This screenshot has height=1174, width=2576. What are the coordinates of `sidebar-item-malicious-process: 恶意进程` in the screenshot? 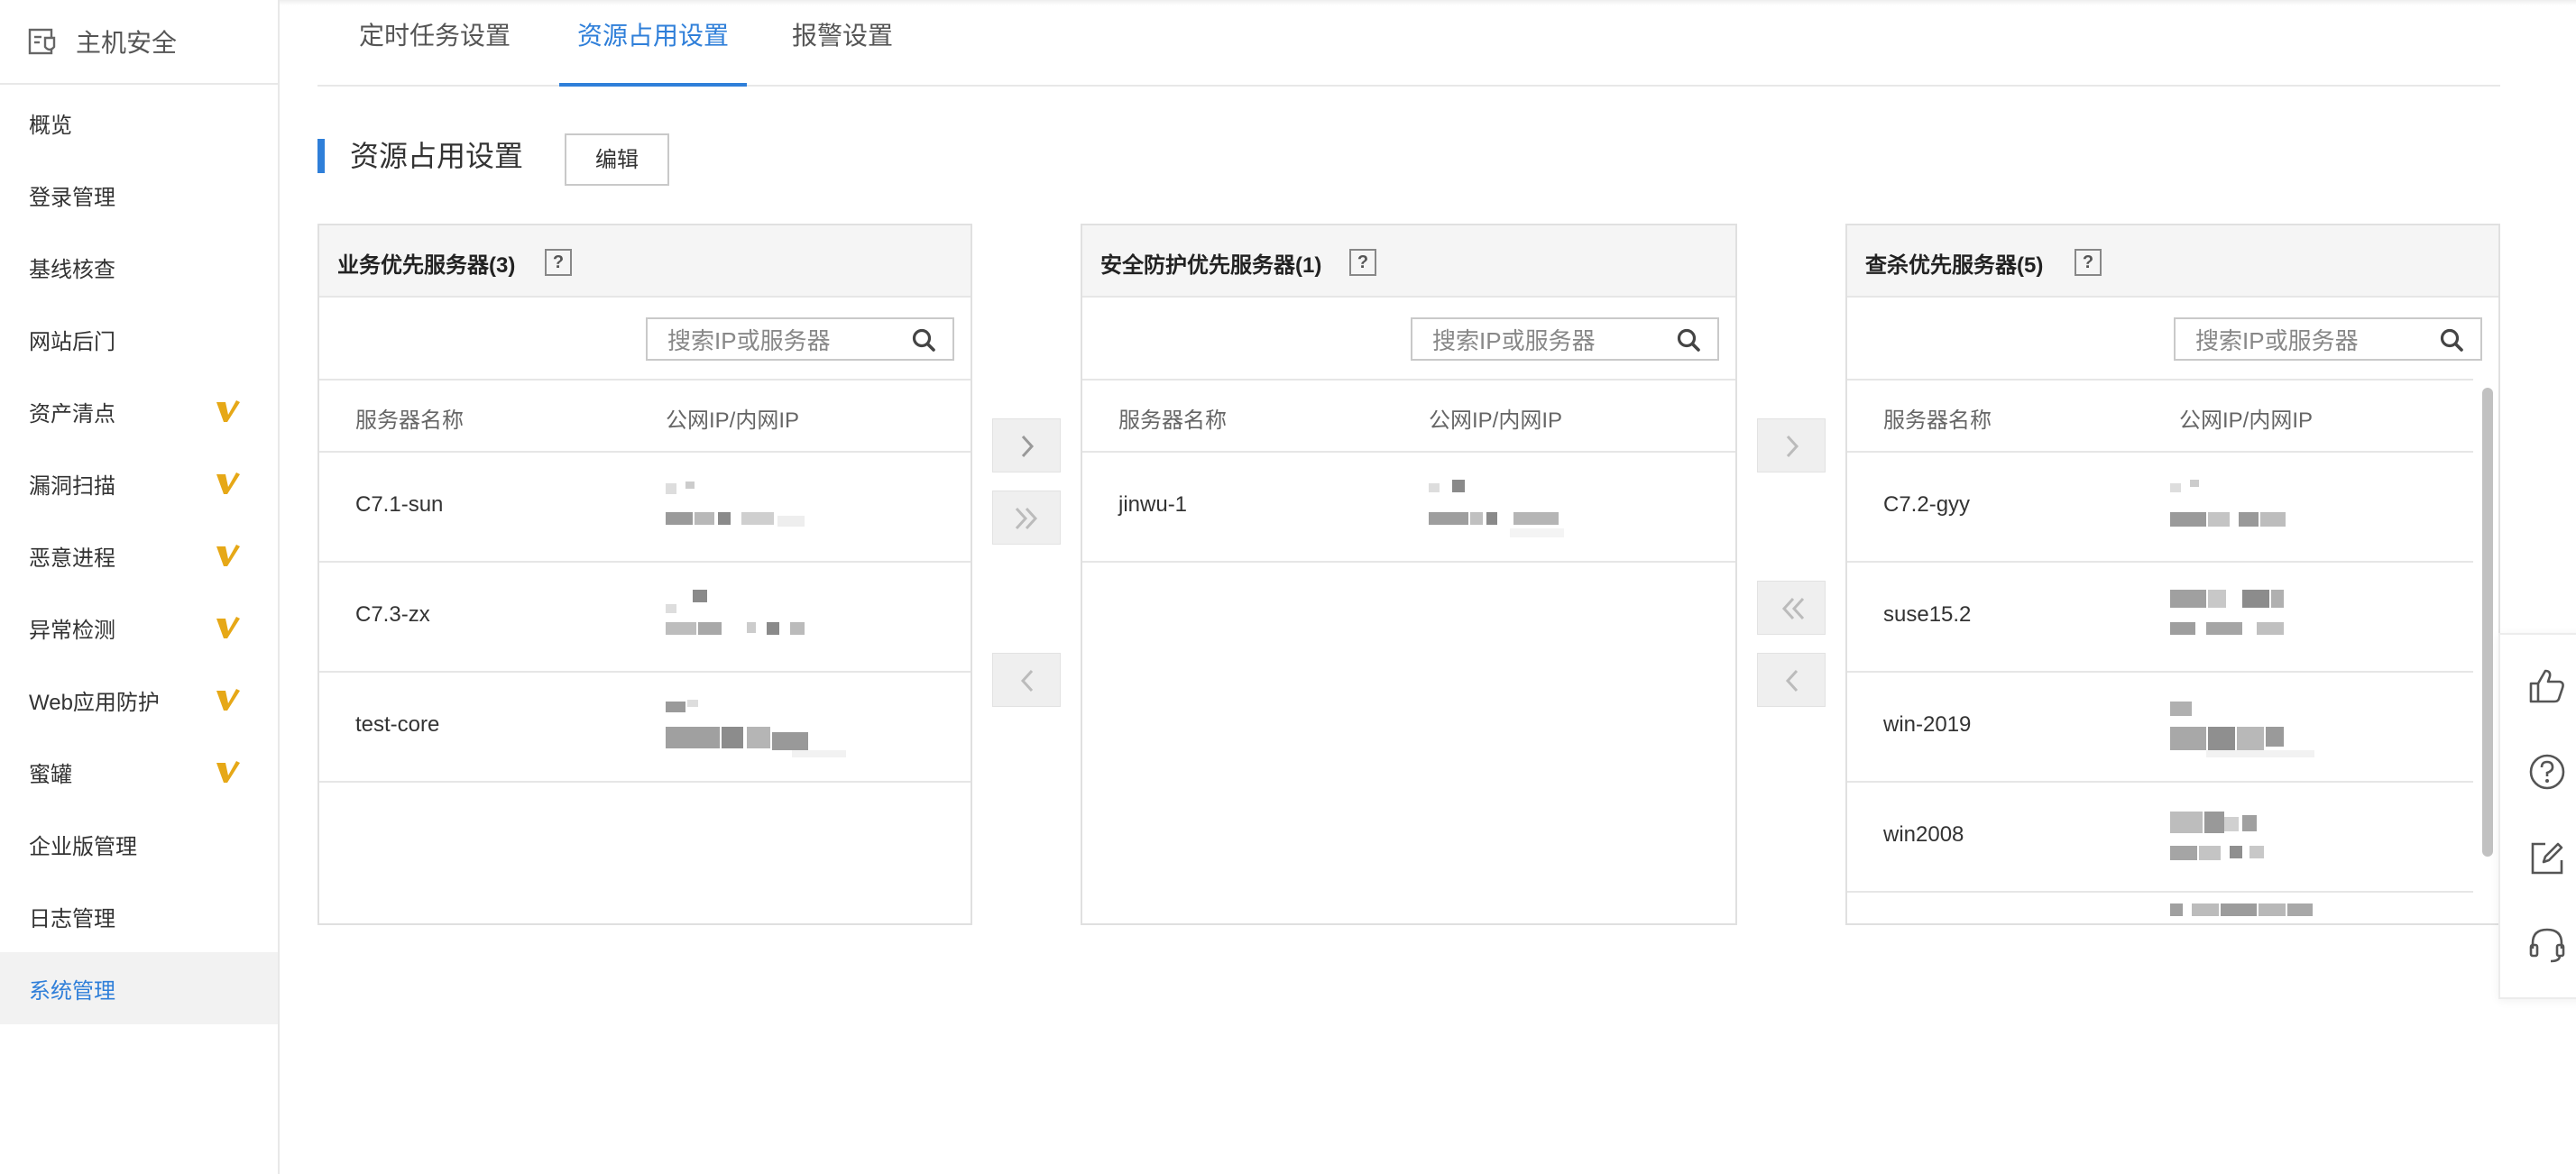 It's located at (139, 555).